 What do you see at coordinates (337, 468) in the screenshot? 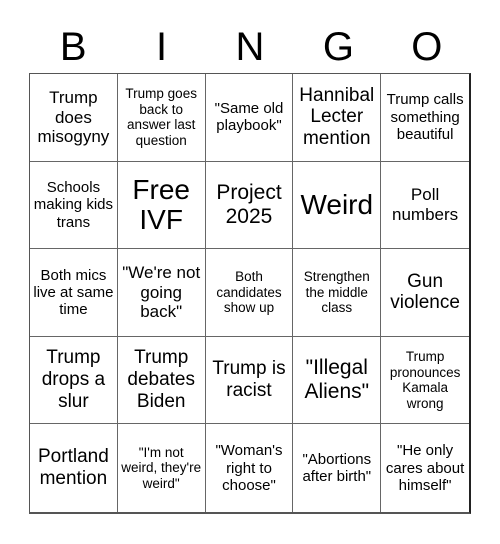
I see `bingo-cell: "Abortions after birth"` at bounding box center [337, 468].